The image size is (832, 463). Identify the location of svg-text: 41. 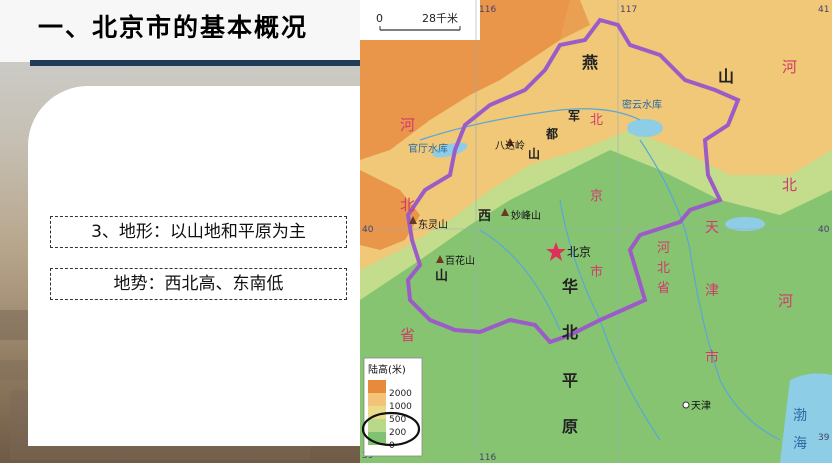
(823, 10).